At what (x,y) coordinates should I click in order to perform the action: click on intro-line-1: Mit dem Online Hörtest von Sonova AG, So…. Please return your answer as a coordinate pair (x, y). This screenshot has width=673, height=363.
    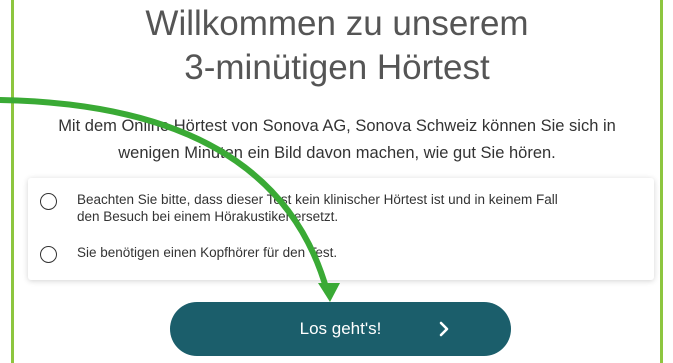
    Looking at the image, I should click on (337, 126).